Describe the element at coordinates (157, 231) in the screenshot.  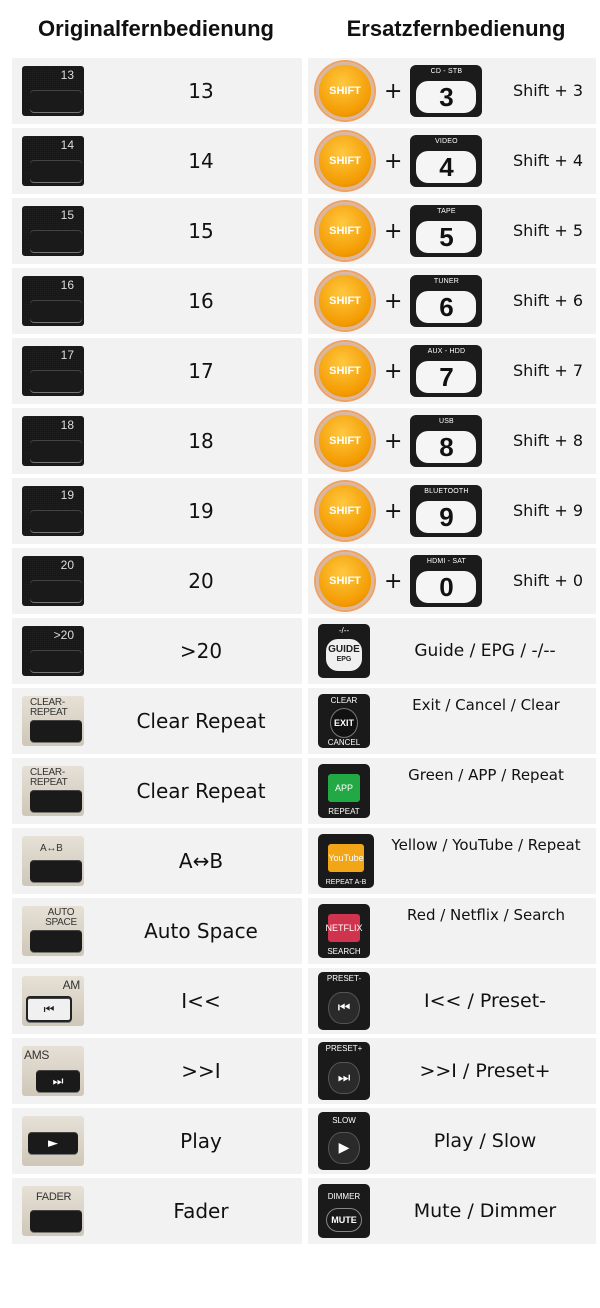
I see `original-cell: 15 15` at that location.